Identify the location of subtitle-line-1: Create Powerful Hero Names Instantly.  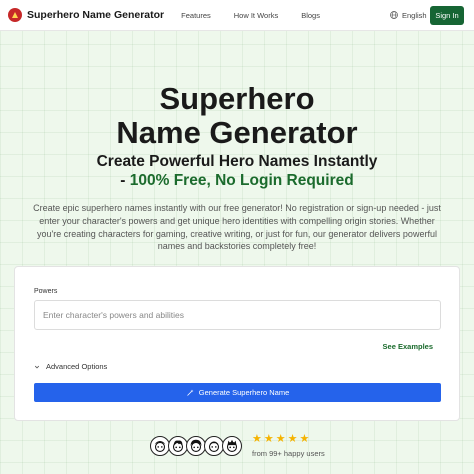
(237, 161).